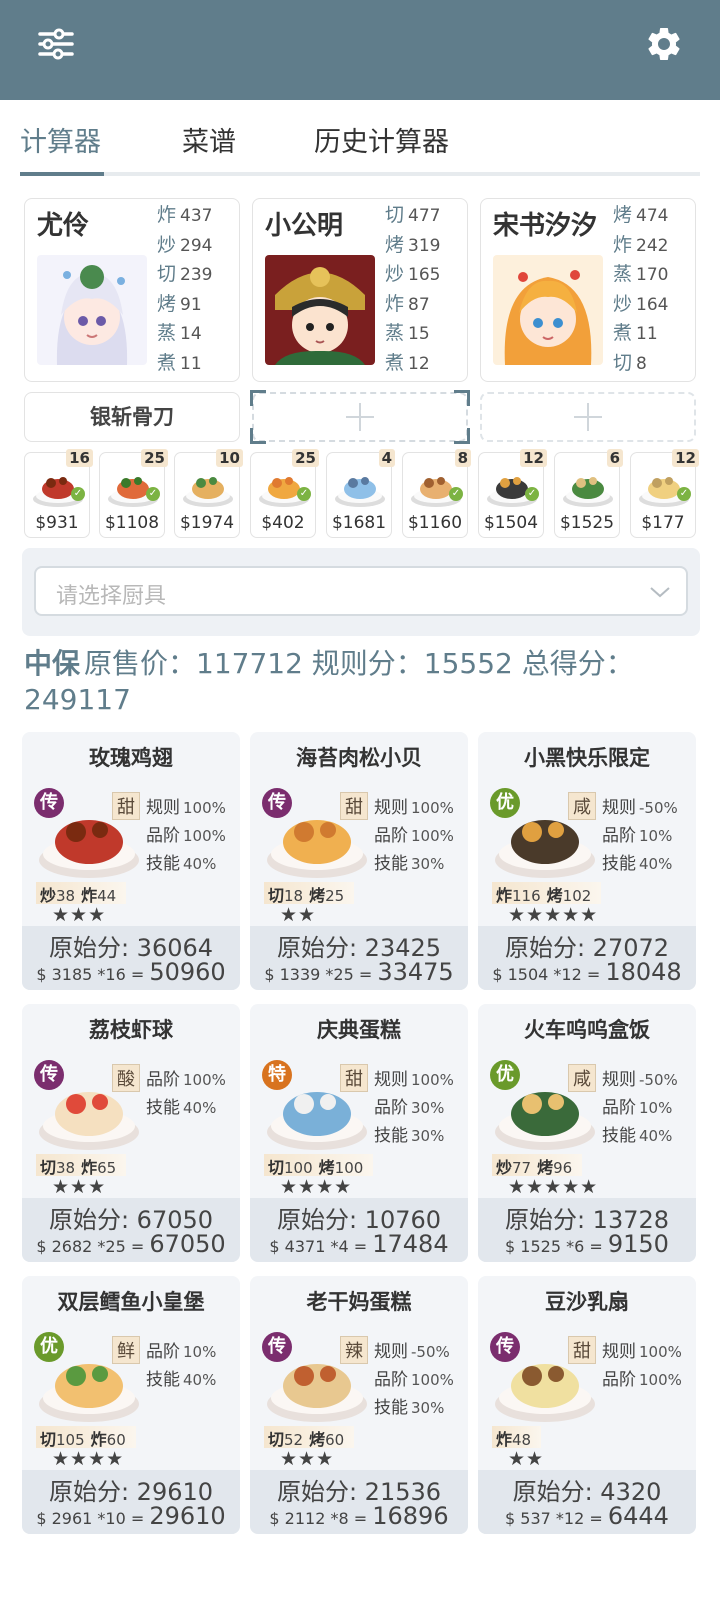 This screenshot has width=720, height=1600. What do you see at coordinates (656, 1136) in the screenshot?
I see `bonus-value: 40%` at bounding box center [656, 1136].